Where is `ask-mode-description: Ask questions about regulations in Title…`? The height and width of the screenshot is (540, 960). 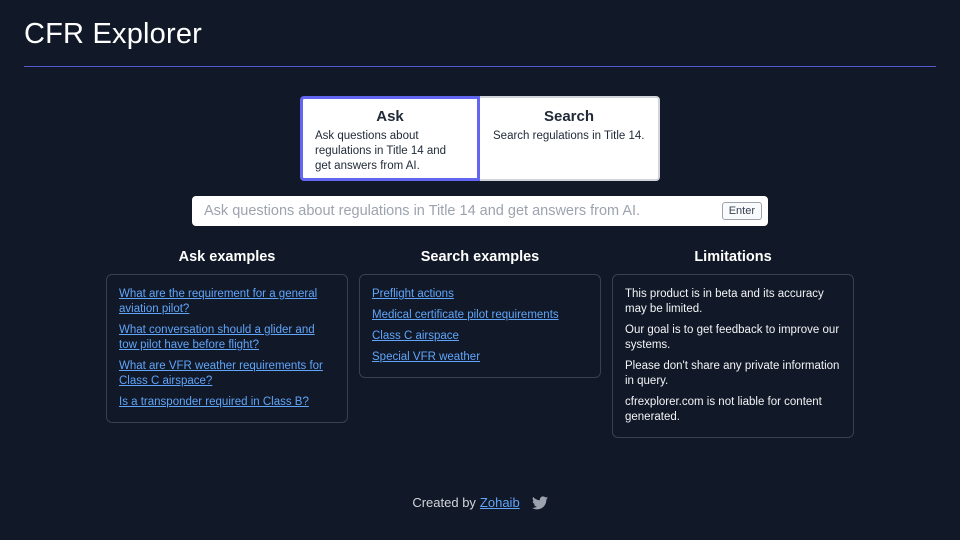
ask-mode-description: Ask questions about regulations in Title… is located at coordinates (381, 151).